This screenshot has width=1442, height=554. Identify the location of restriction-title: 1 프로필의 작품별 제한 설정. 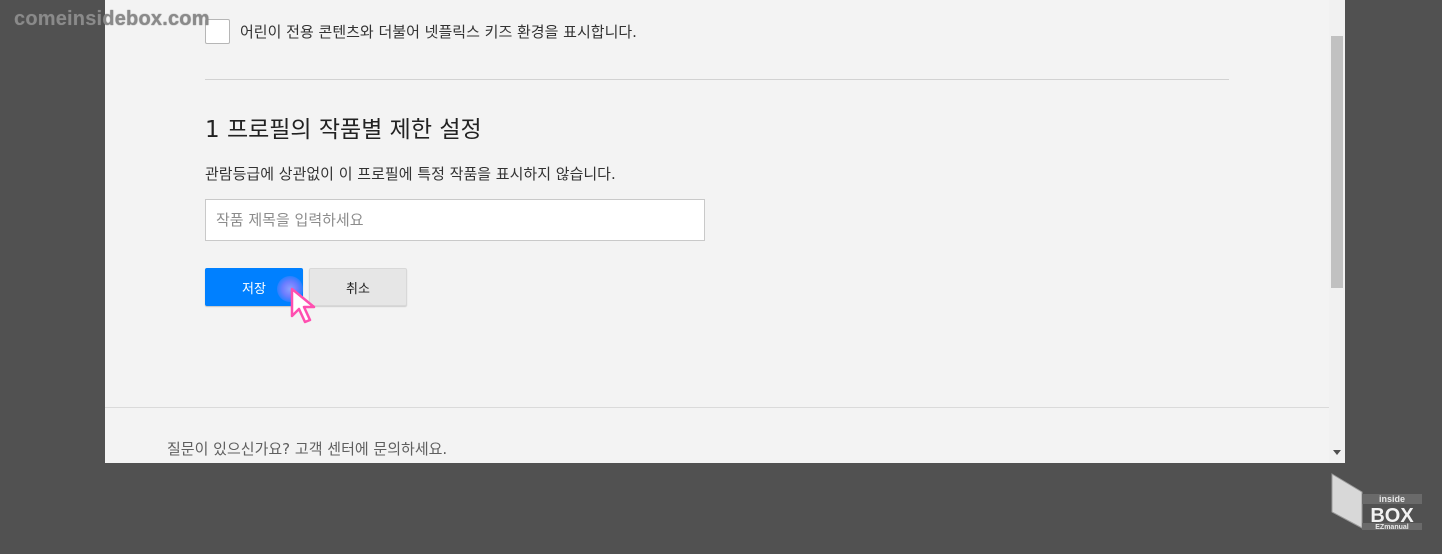
(343, 130).